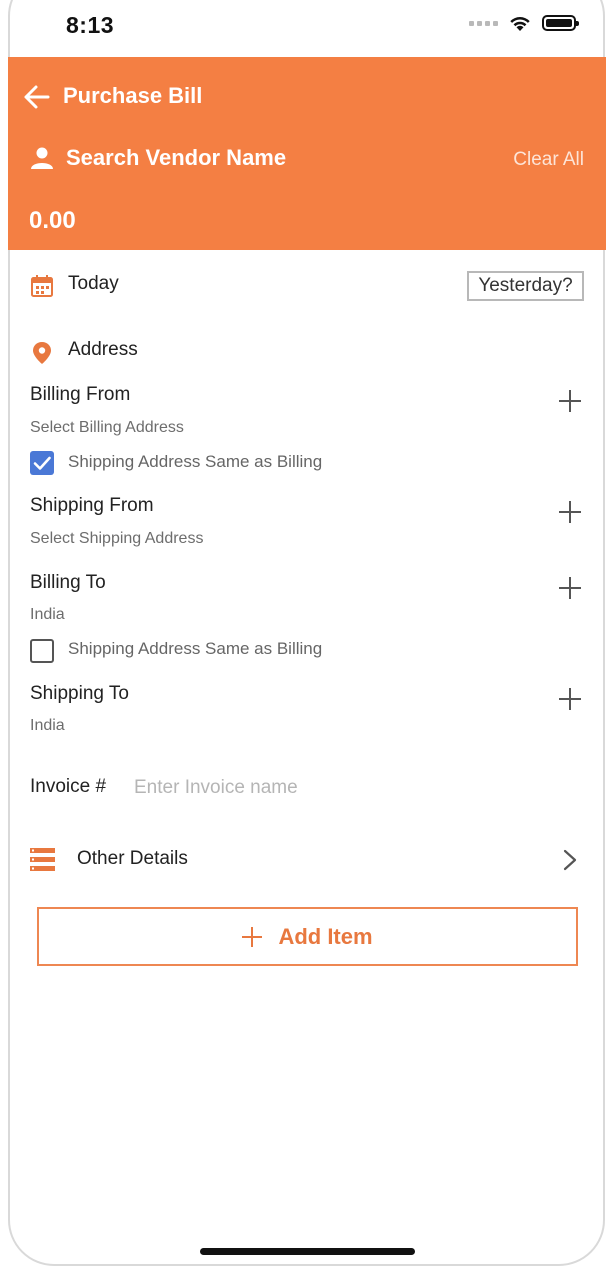 This screenshot has width=614, height=1275. Describe the element at coordinates (570, 588) in the screenshot. I see `add-billing-to-icon` at that location.